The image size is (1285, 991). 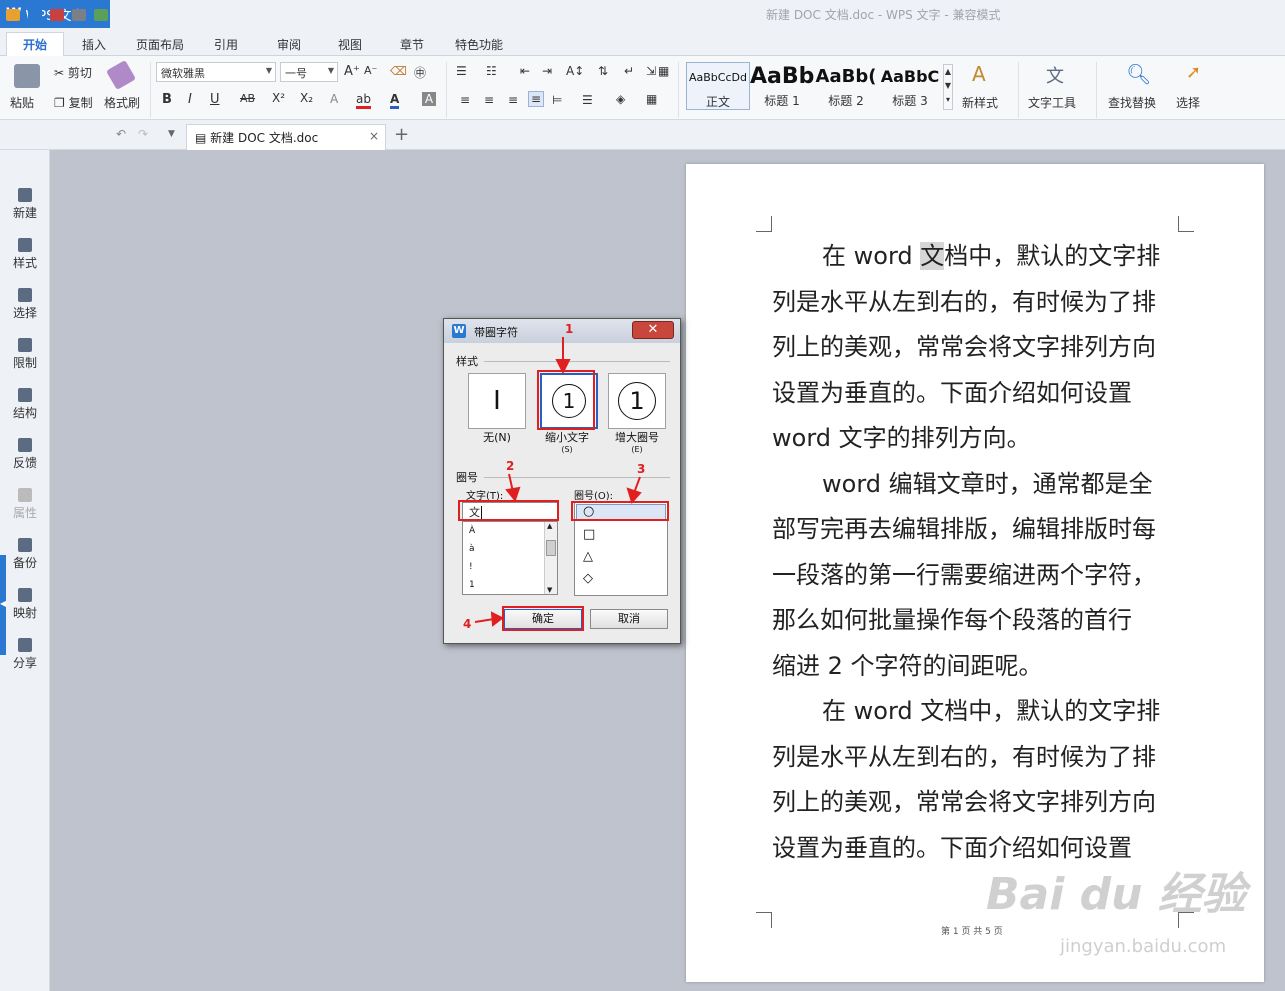 I want to click on watermark-url: jingyan.baidu.com, so click(x=1143, y=946).